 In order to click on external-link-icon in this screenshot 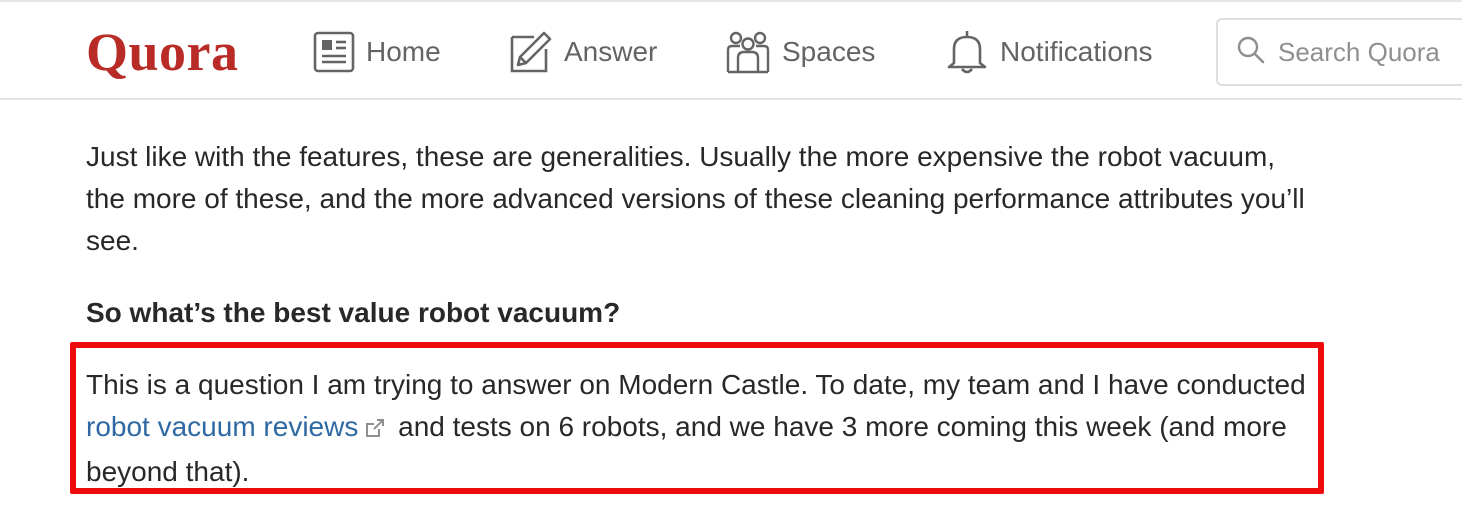, I will do `click(375, 430)`.